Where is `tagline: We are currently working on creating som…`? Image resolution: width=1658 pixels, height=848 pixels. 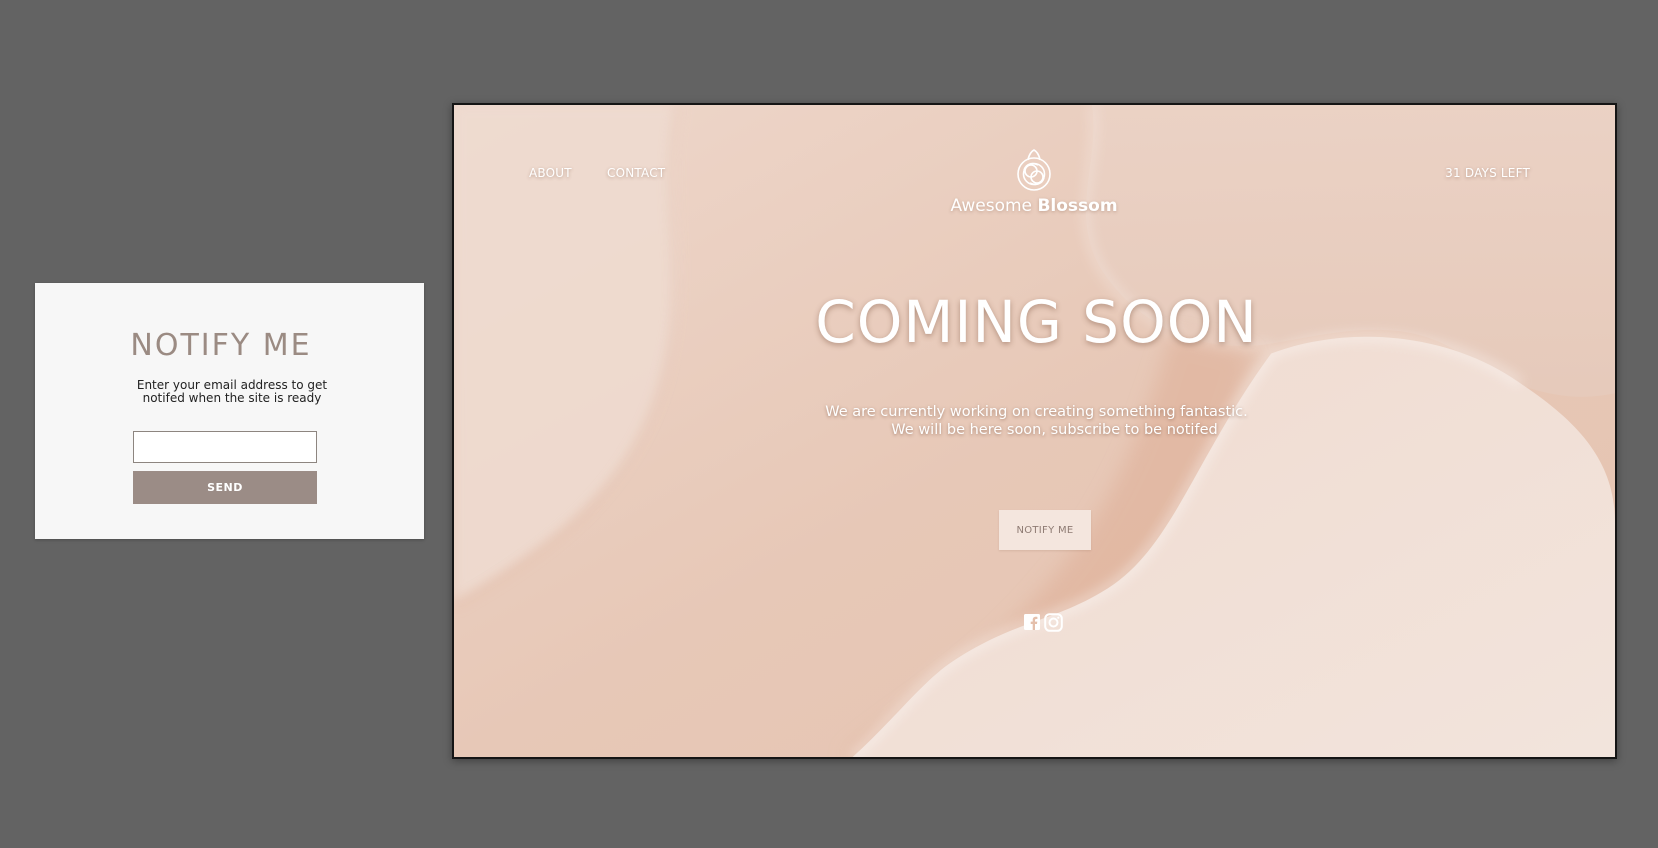
tagline: We are currently working on creating som… is located at coordinates (1034, 421).